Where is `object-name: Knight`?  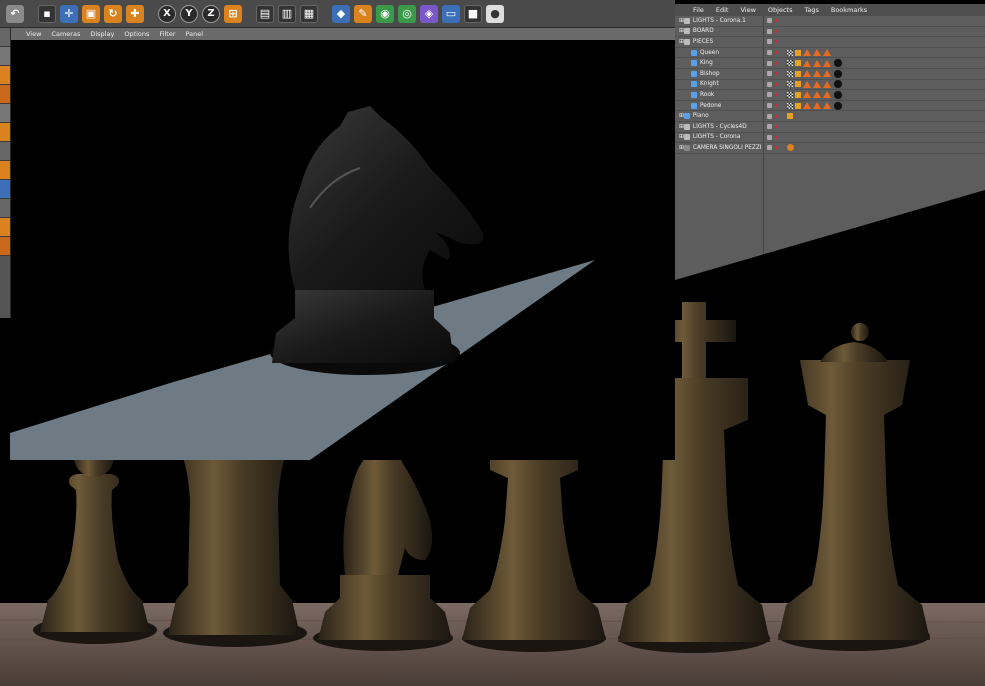 object-name: Knight is located at coordinates (709, 84).